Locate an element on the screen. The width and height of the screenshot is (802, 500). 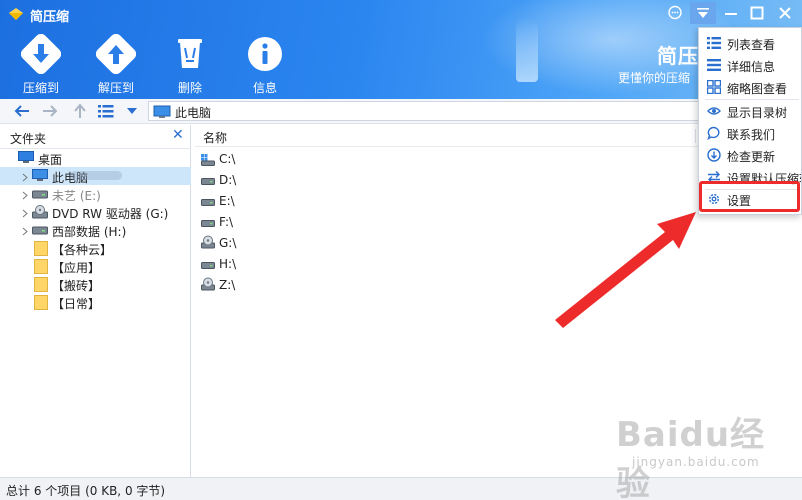
close-button is located at coordinates (785, 13).